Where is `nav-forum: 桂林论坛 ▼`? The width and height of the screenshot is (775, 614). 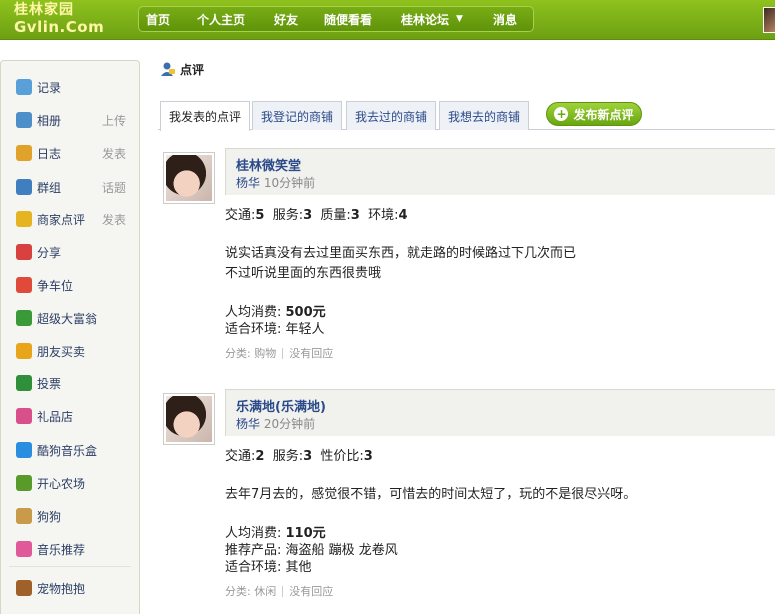 nav-forum: 桂林论坛 ▼ is located at coordinates (432, 19).